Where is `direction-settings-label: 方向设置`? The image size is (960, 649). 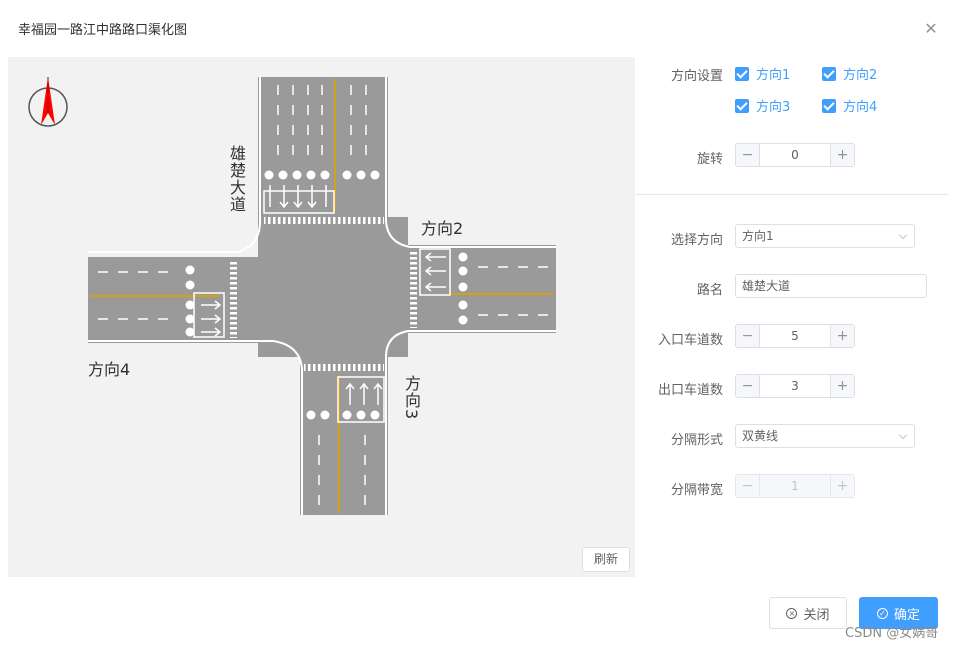
direction-settings-label: 方向设置 is located at coordinates (696, 76).